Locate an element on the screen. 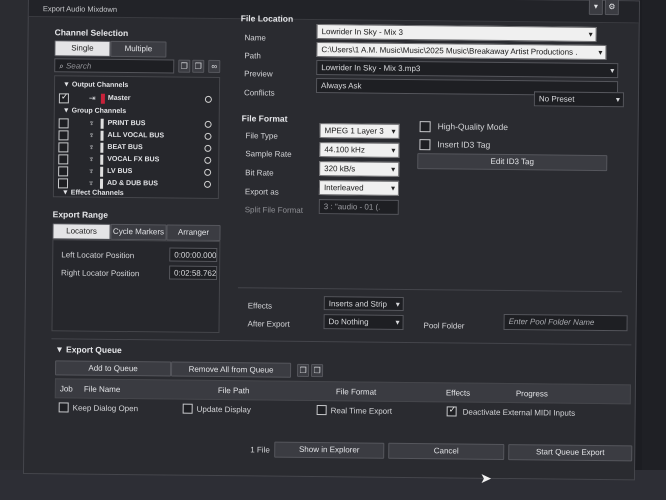  tab-arranger: Arranger is located at coordinates (193, 233).